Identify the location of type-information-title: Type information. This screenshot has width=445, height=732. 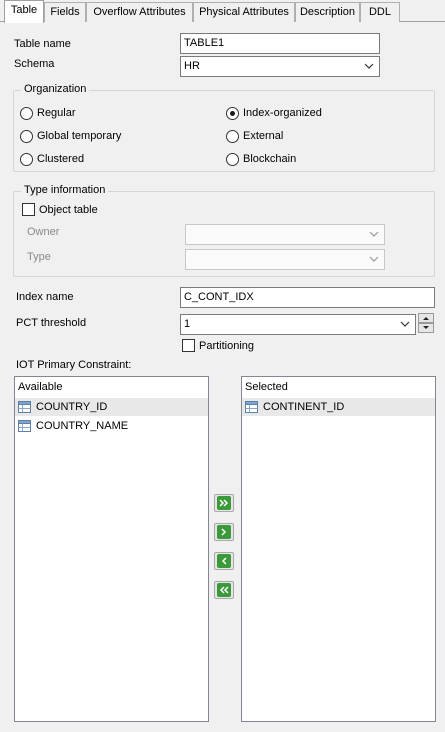
(65, 190).